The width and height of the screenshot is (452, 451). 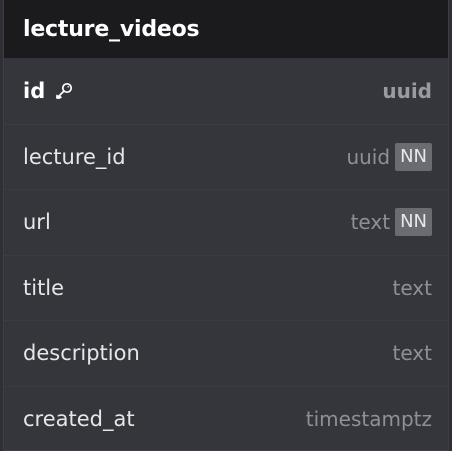 What do you see at coordinates (226, 29) in the screenshot?
I see `table-header: lecture_videos` at bounding box center [226, 29].